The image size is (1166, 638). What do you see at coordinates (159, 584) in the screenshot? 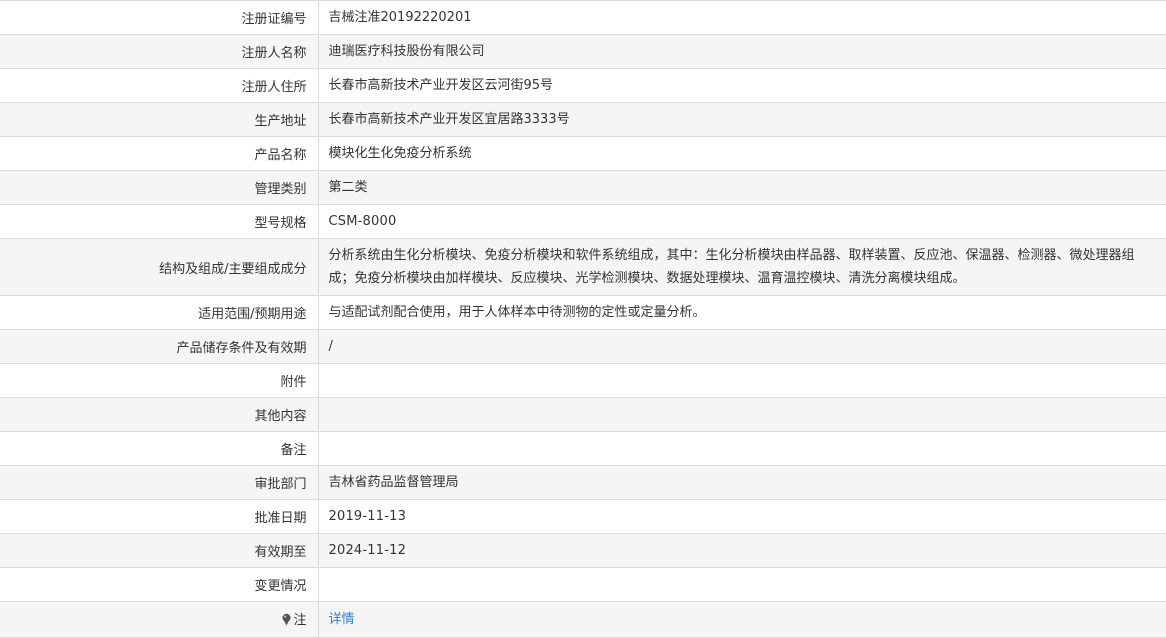
I see `change-history-label: 变更情况` at bounding box center [159, 584].